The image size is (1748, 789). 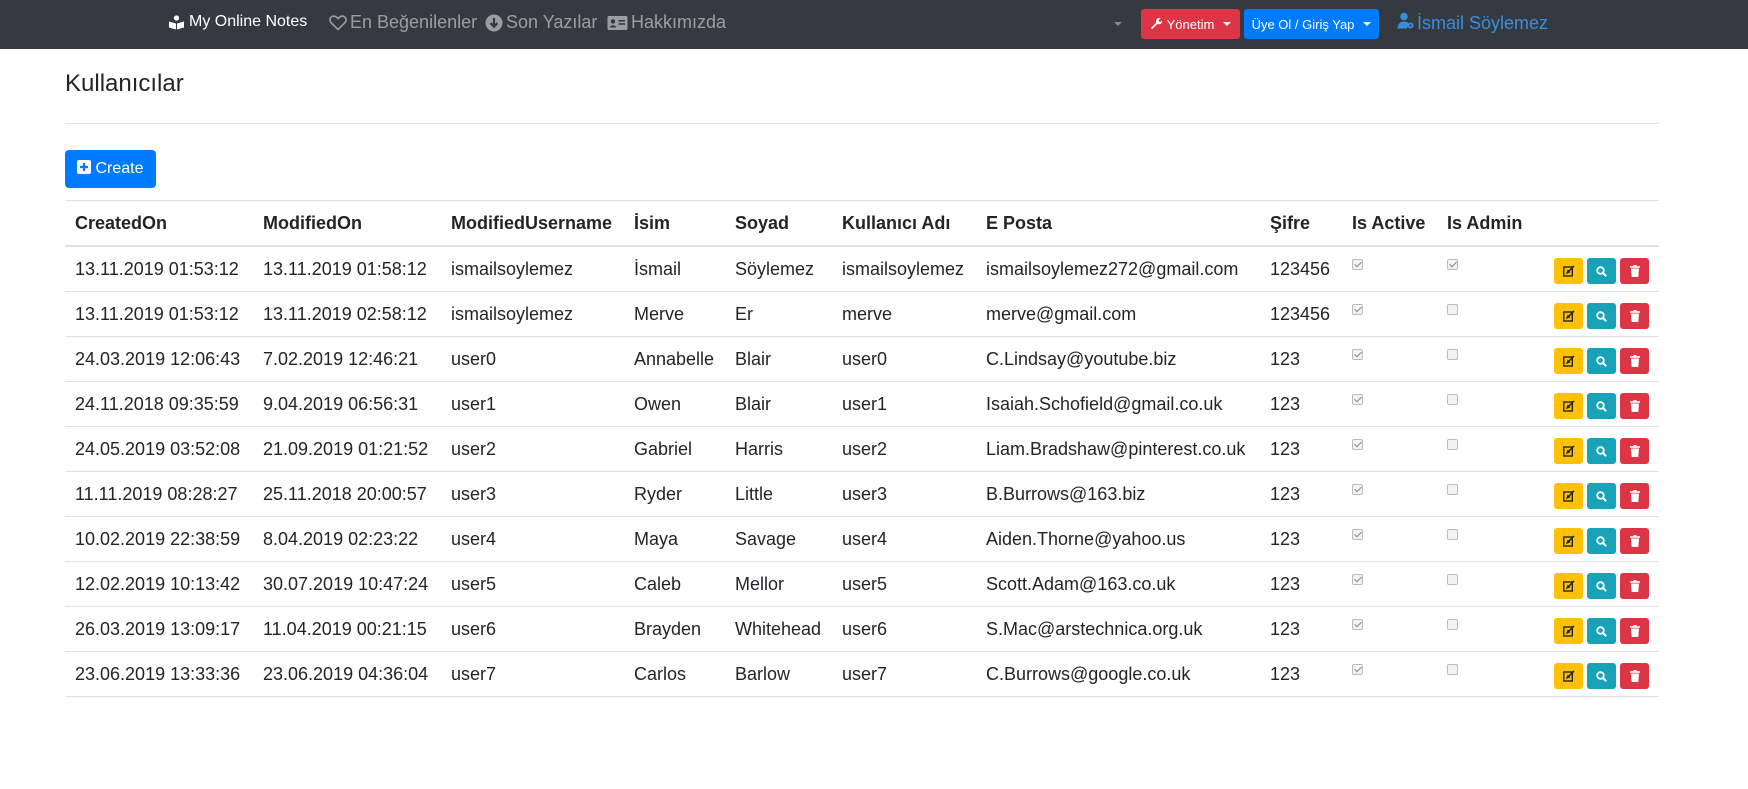 I want to click on create-button: Create, so click(x=110, y=169).